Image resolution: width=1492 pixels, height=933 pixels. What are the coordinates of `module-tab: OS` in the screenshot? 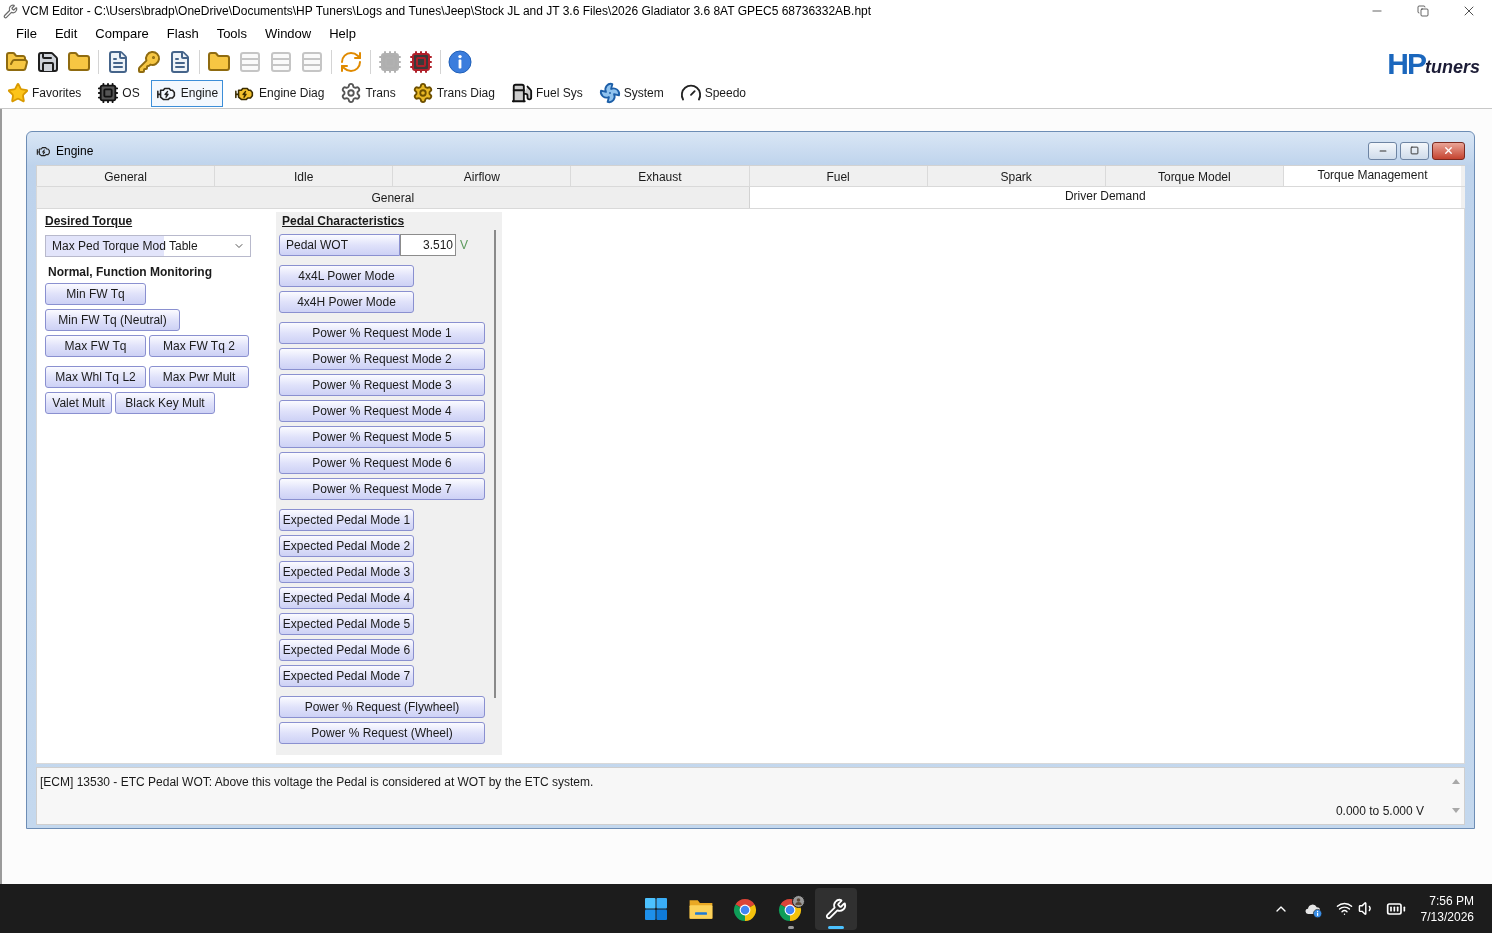 It's located at (118, 93).